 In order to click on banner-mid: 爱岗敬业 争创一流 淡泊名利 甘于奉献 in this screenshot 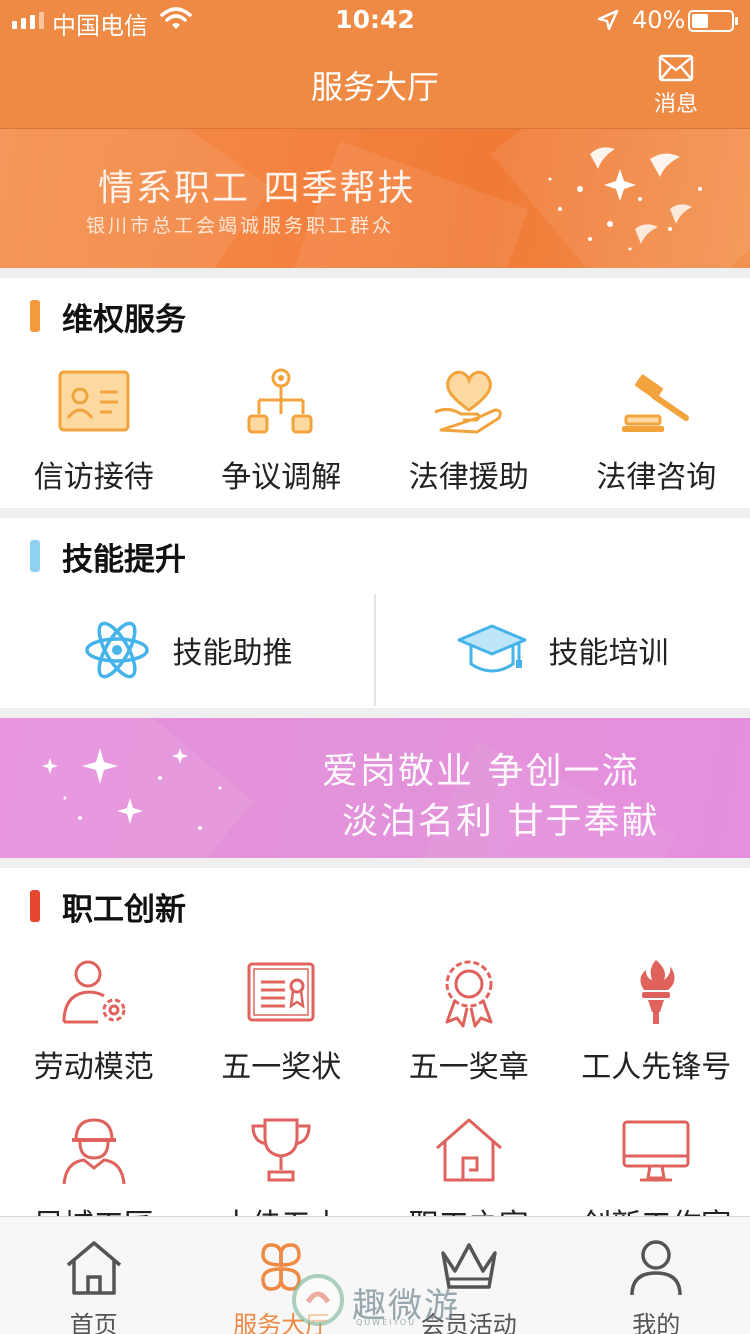, I will do `click(375, 788)`.